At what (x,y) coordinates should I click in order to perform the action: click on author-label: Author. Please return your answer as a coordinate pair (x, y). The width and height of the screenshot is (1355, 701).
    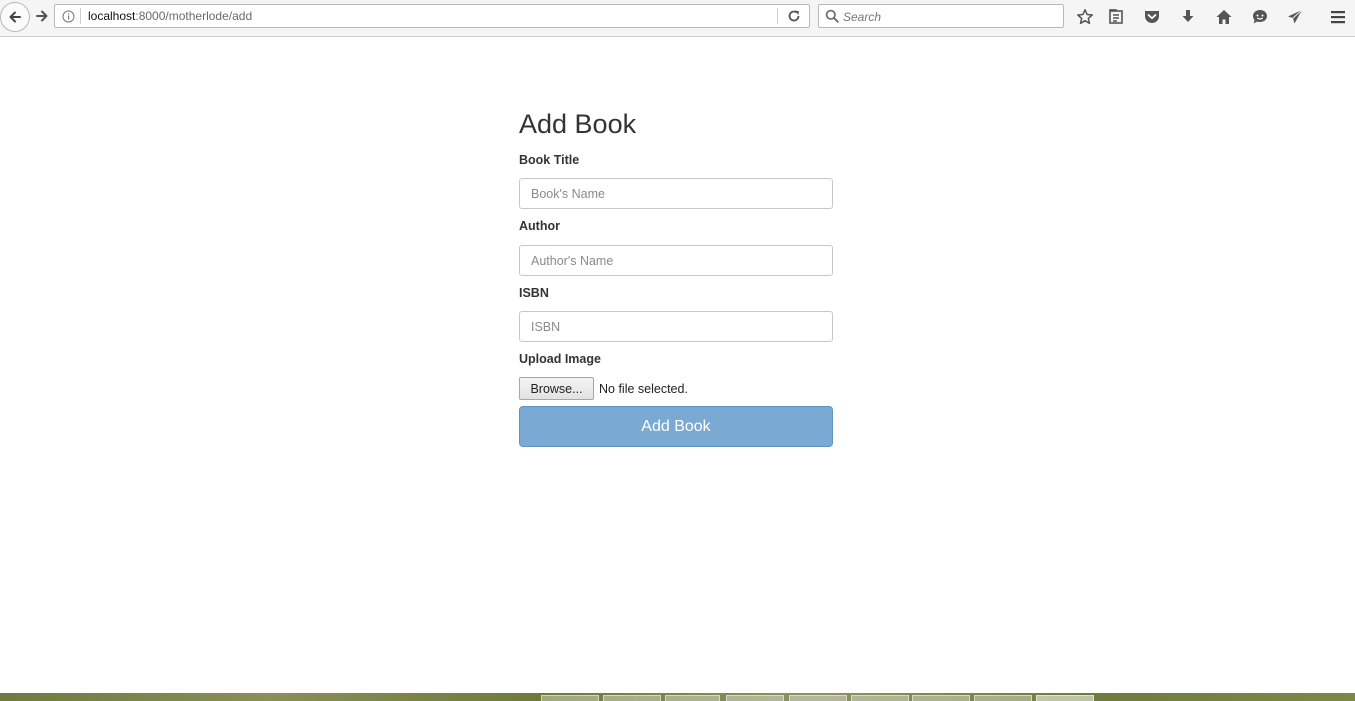
    Looking at the image, I should click on (539, 226).